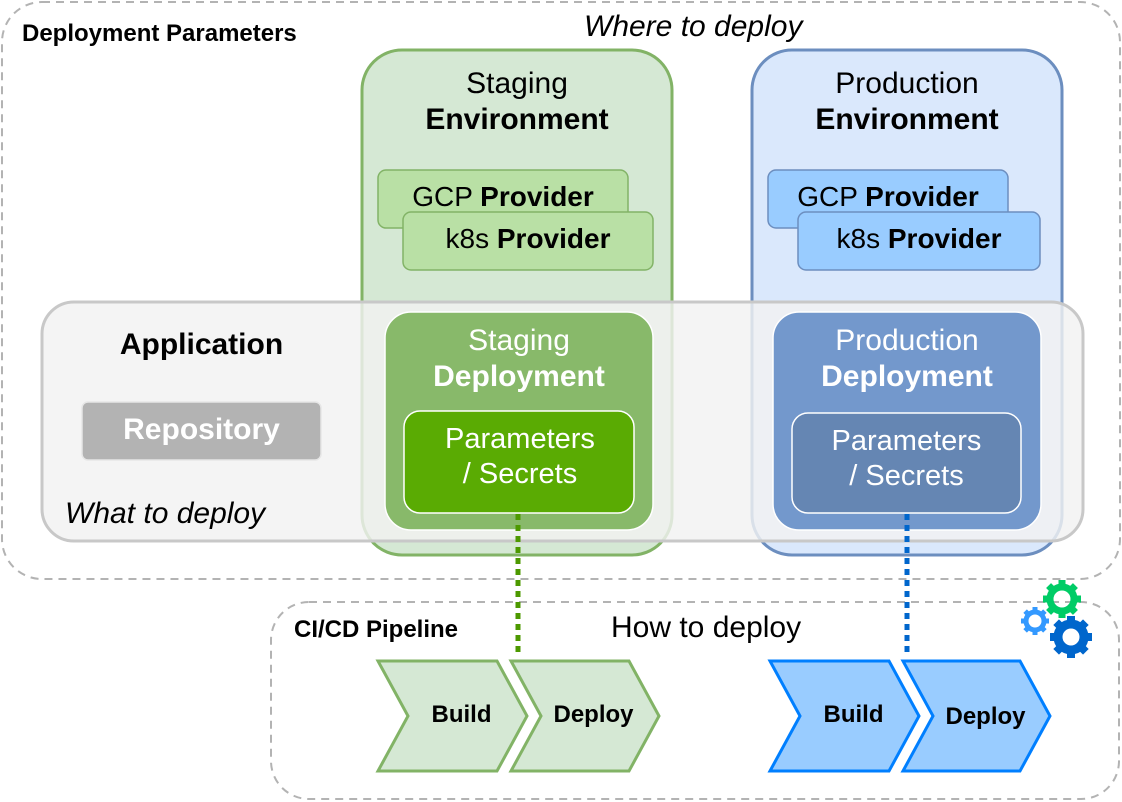 The image size is (1122, 802). I want to click on light-blue-gear-icon, so click(1035, 621).